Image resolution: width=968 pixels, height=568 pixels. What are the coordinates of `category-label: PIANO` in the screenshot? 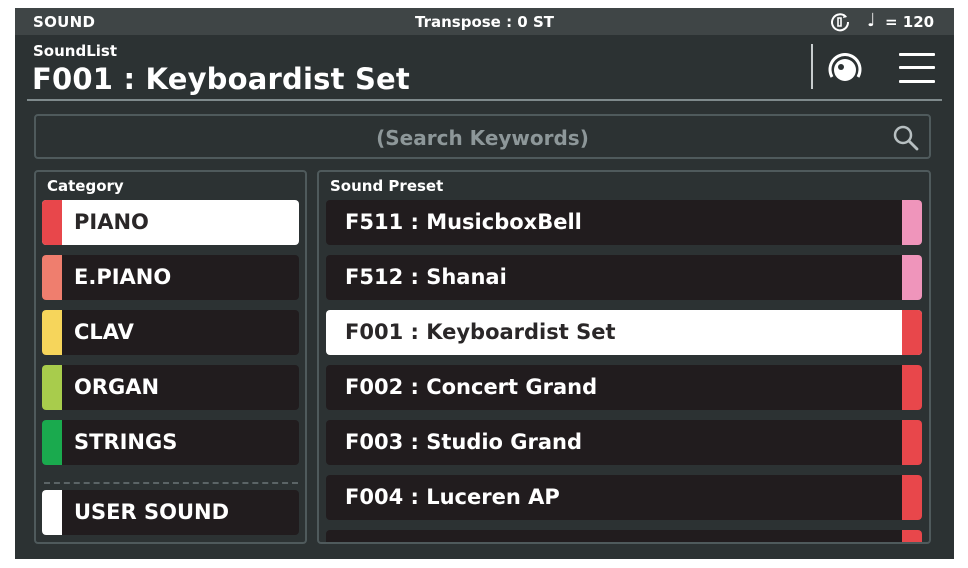 It's located at (111, 222).